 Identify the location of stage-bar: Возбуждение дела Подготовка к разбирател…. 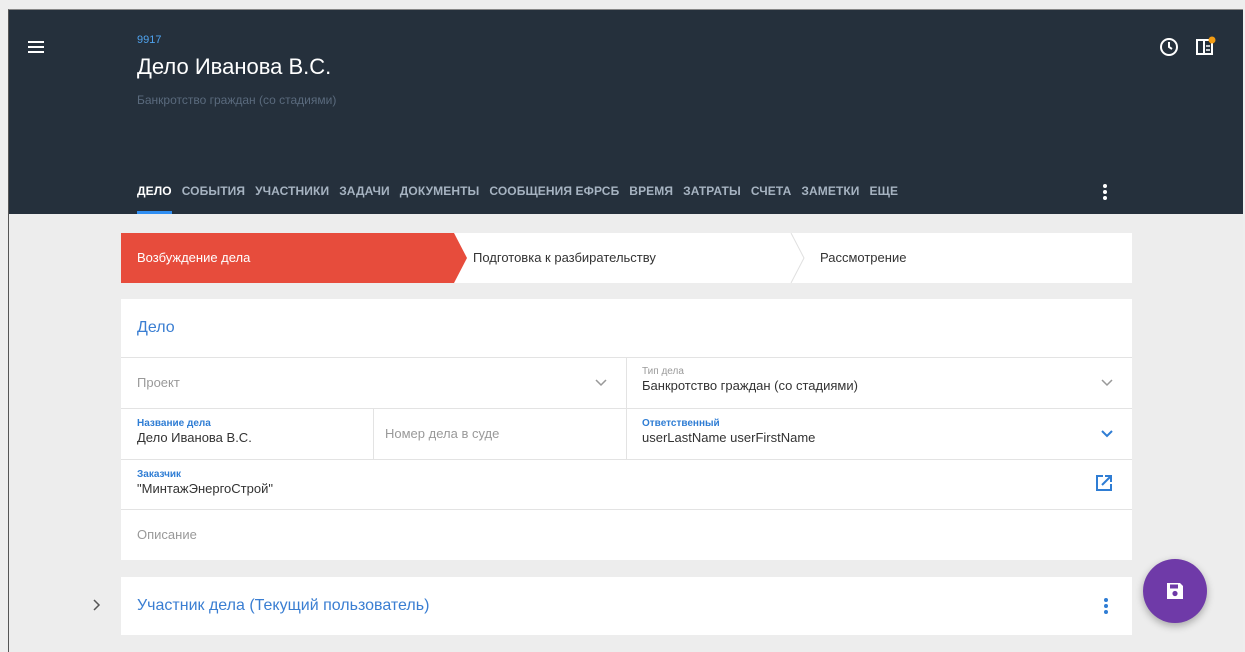
(626, 258).